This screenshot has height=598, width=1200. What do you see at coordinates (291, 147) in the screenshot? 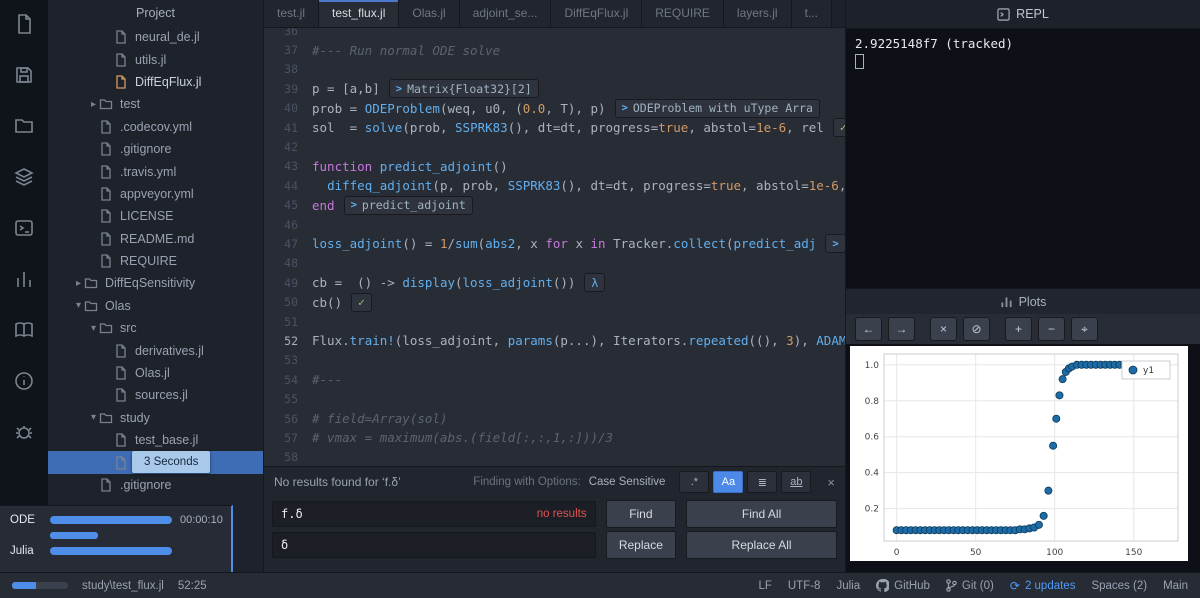
I see `line-number: 42` at bounding box center [291, 147].